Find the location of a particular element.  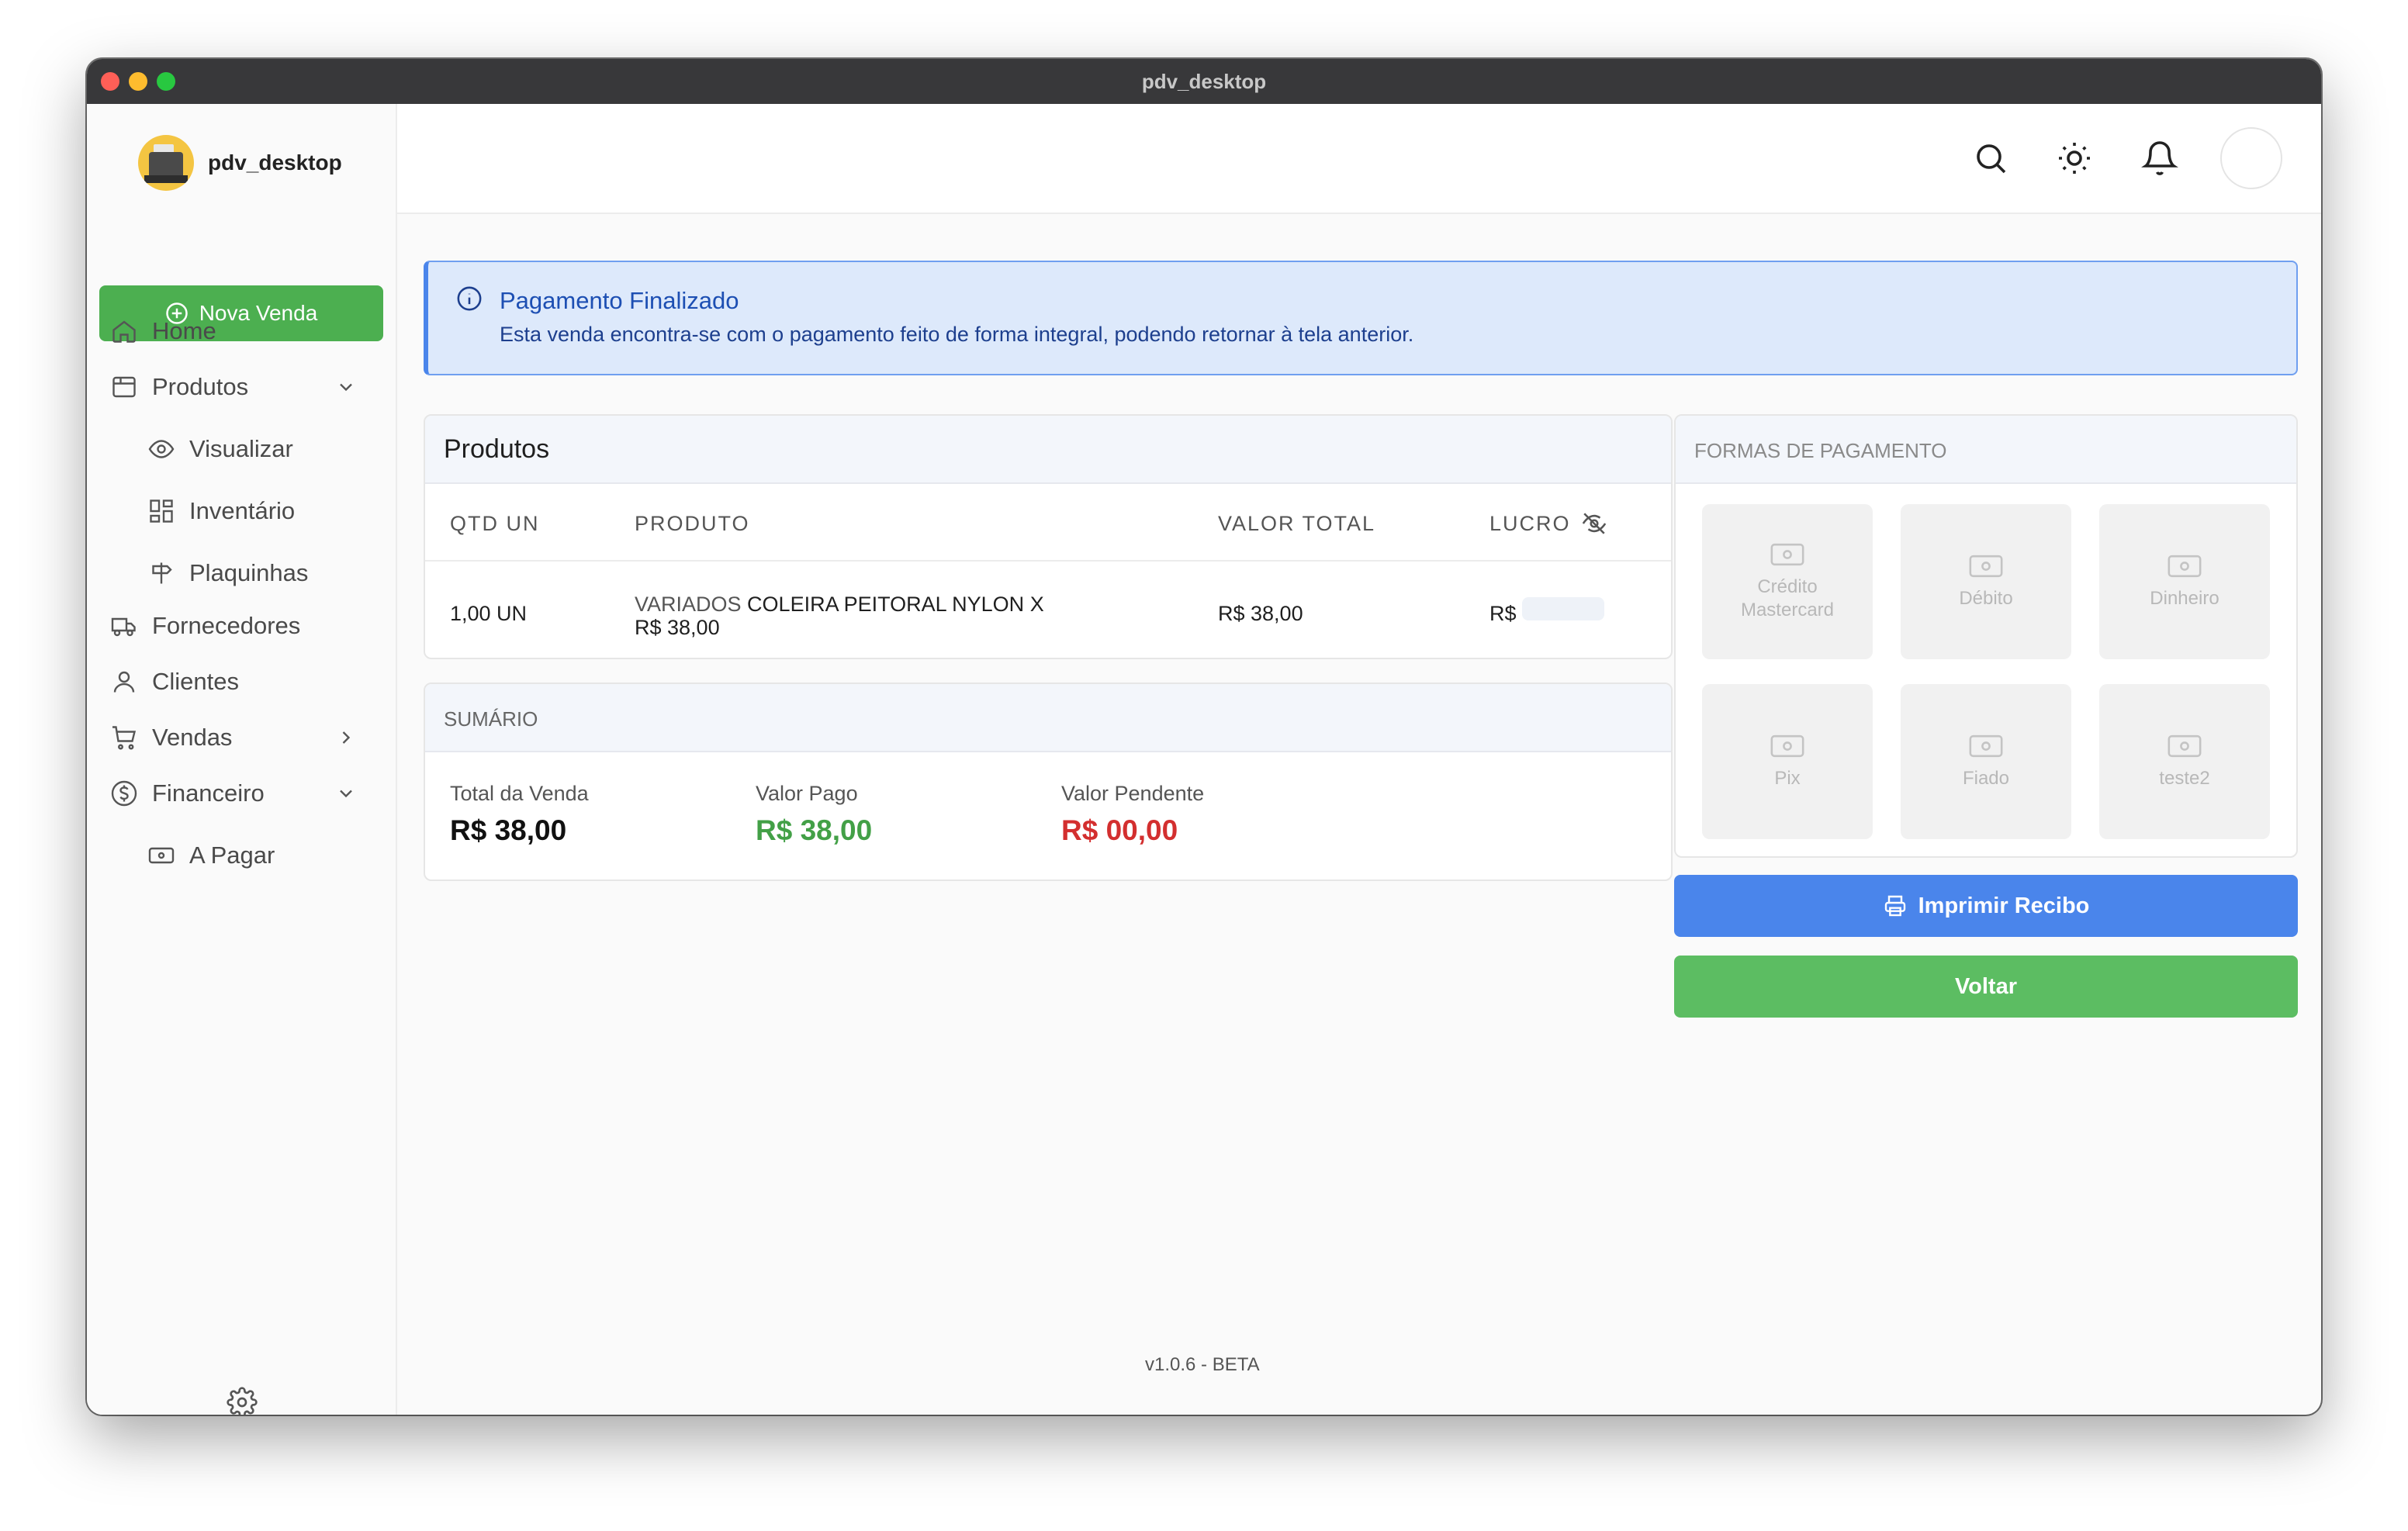

pending-value: R$ 00,00 is located at coordinates (1119, 830).